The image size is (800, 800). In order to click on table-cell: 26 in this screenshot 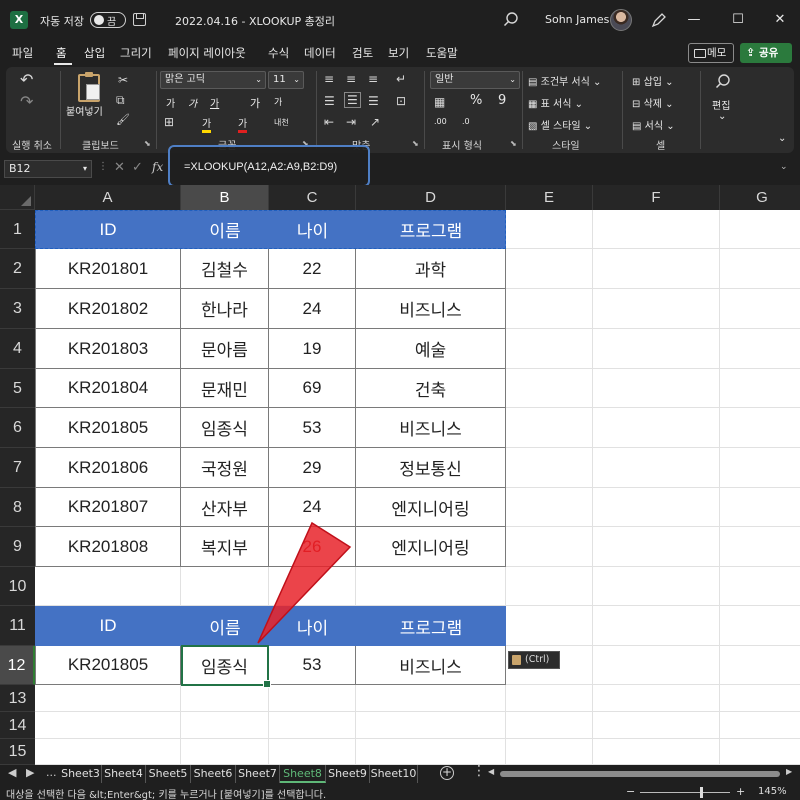, I will do `click(312, 547)`.